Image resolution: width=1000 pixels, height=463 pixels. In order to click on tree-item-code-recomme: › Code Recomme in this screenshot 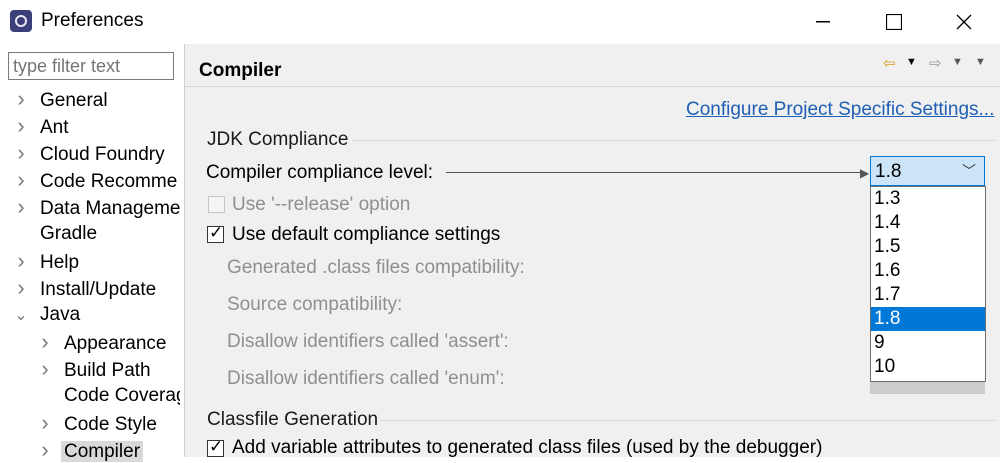, I will do `click(96, 179)`.